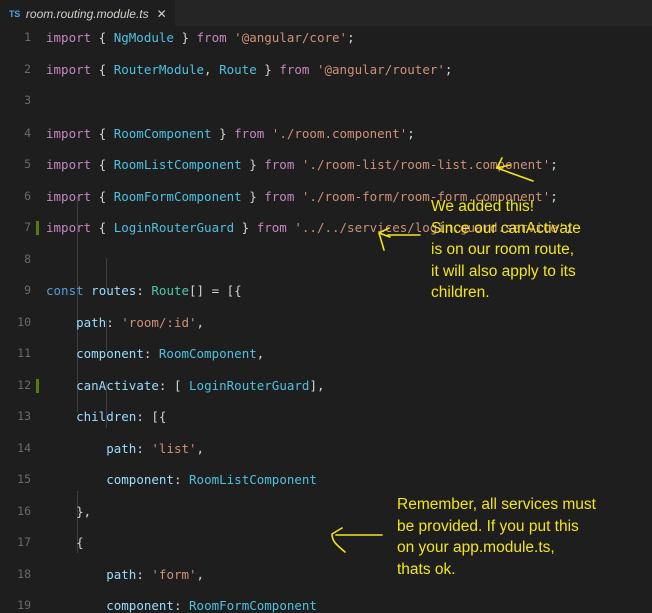 This screenshot has height=613, width=652. Describe the element at coordinates (27, 68) in the screenshot. I see `line-number: 2` at that location.